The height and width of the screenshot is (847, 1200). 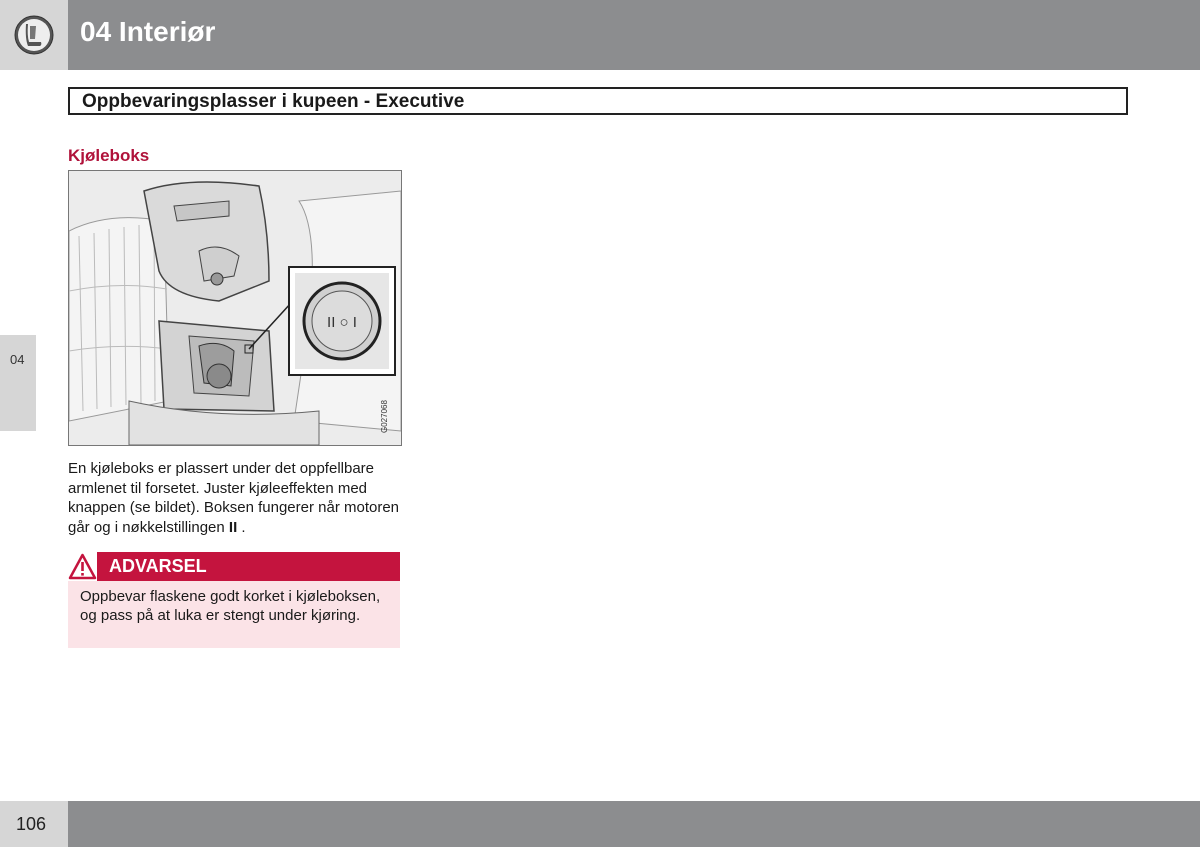 I want to click on subsection-heading: Kjøleboks, so click(x=109, y=155).